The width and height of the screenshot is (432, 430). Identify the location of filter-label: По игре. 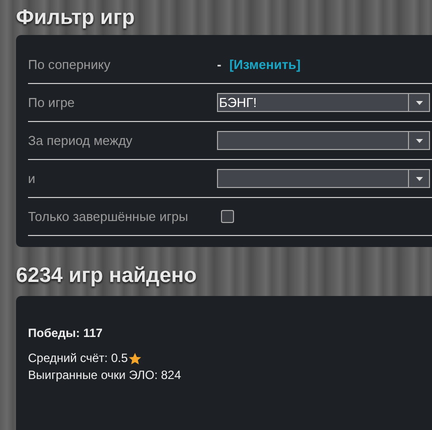
(52, 102).